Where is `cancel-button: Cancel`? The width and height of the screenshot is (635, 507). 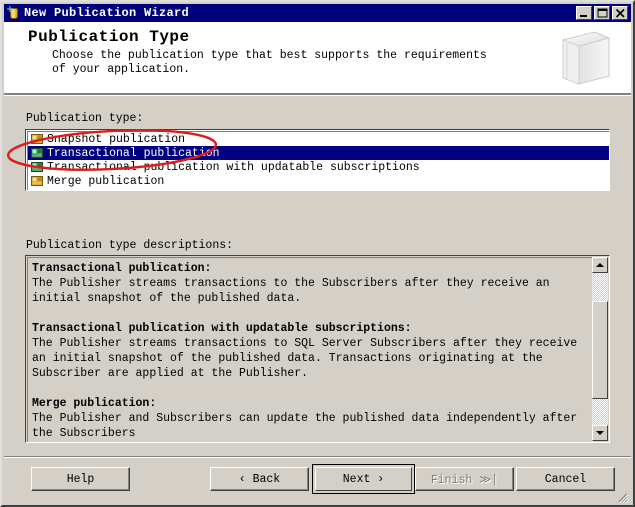 cancel-button: Cancel is located at coordinates (565, 479).